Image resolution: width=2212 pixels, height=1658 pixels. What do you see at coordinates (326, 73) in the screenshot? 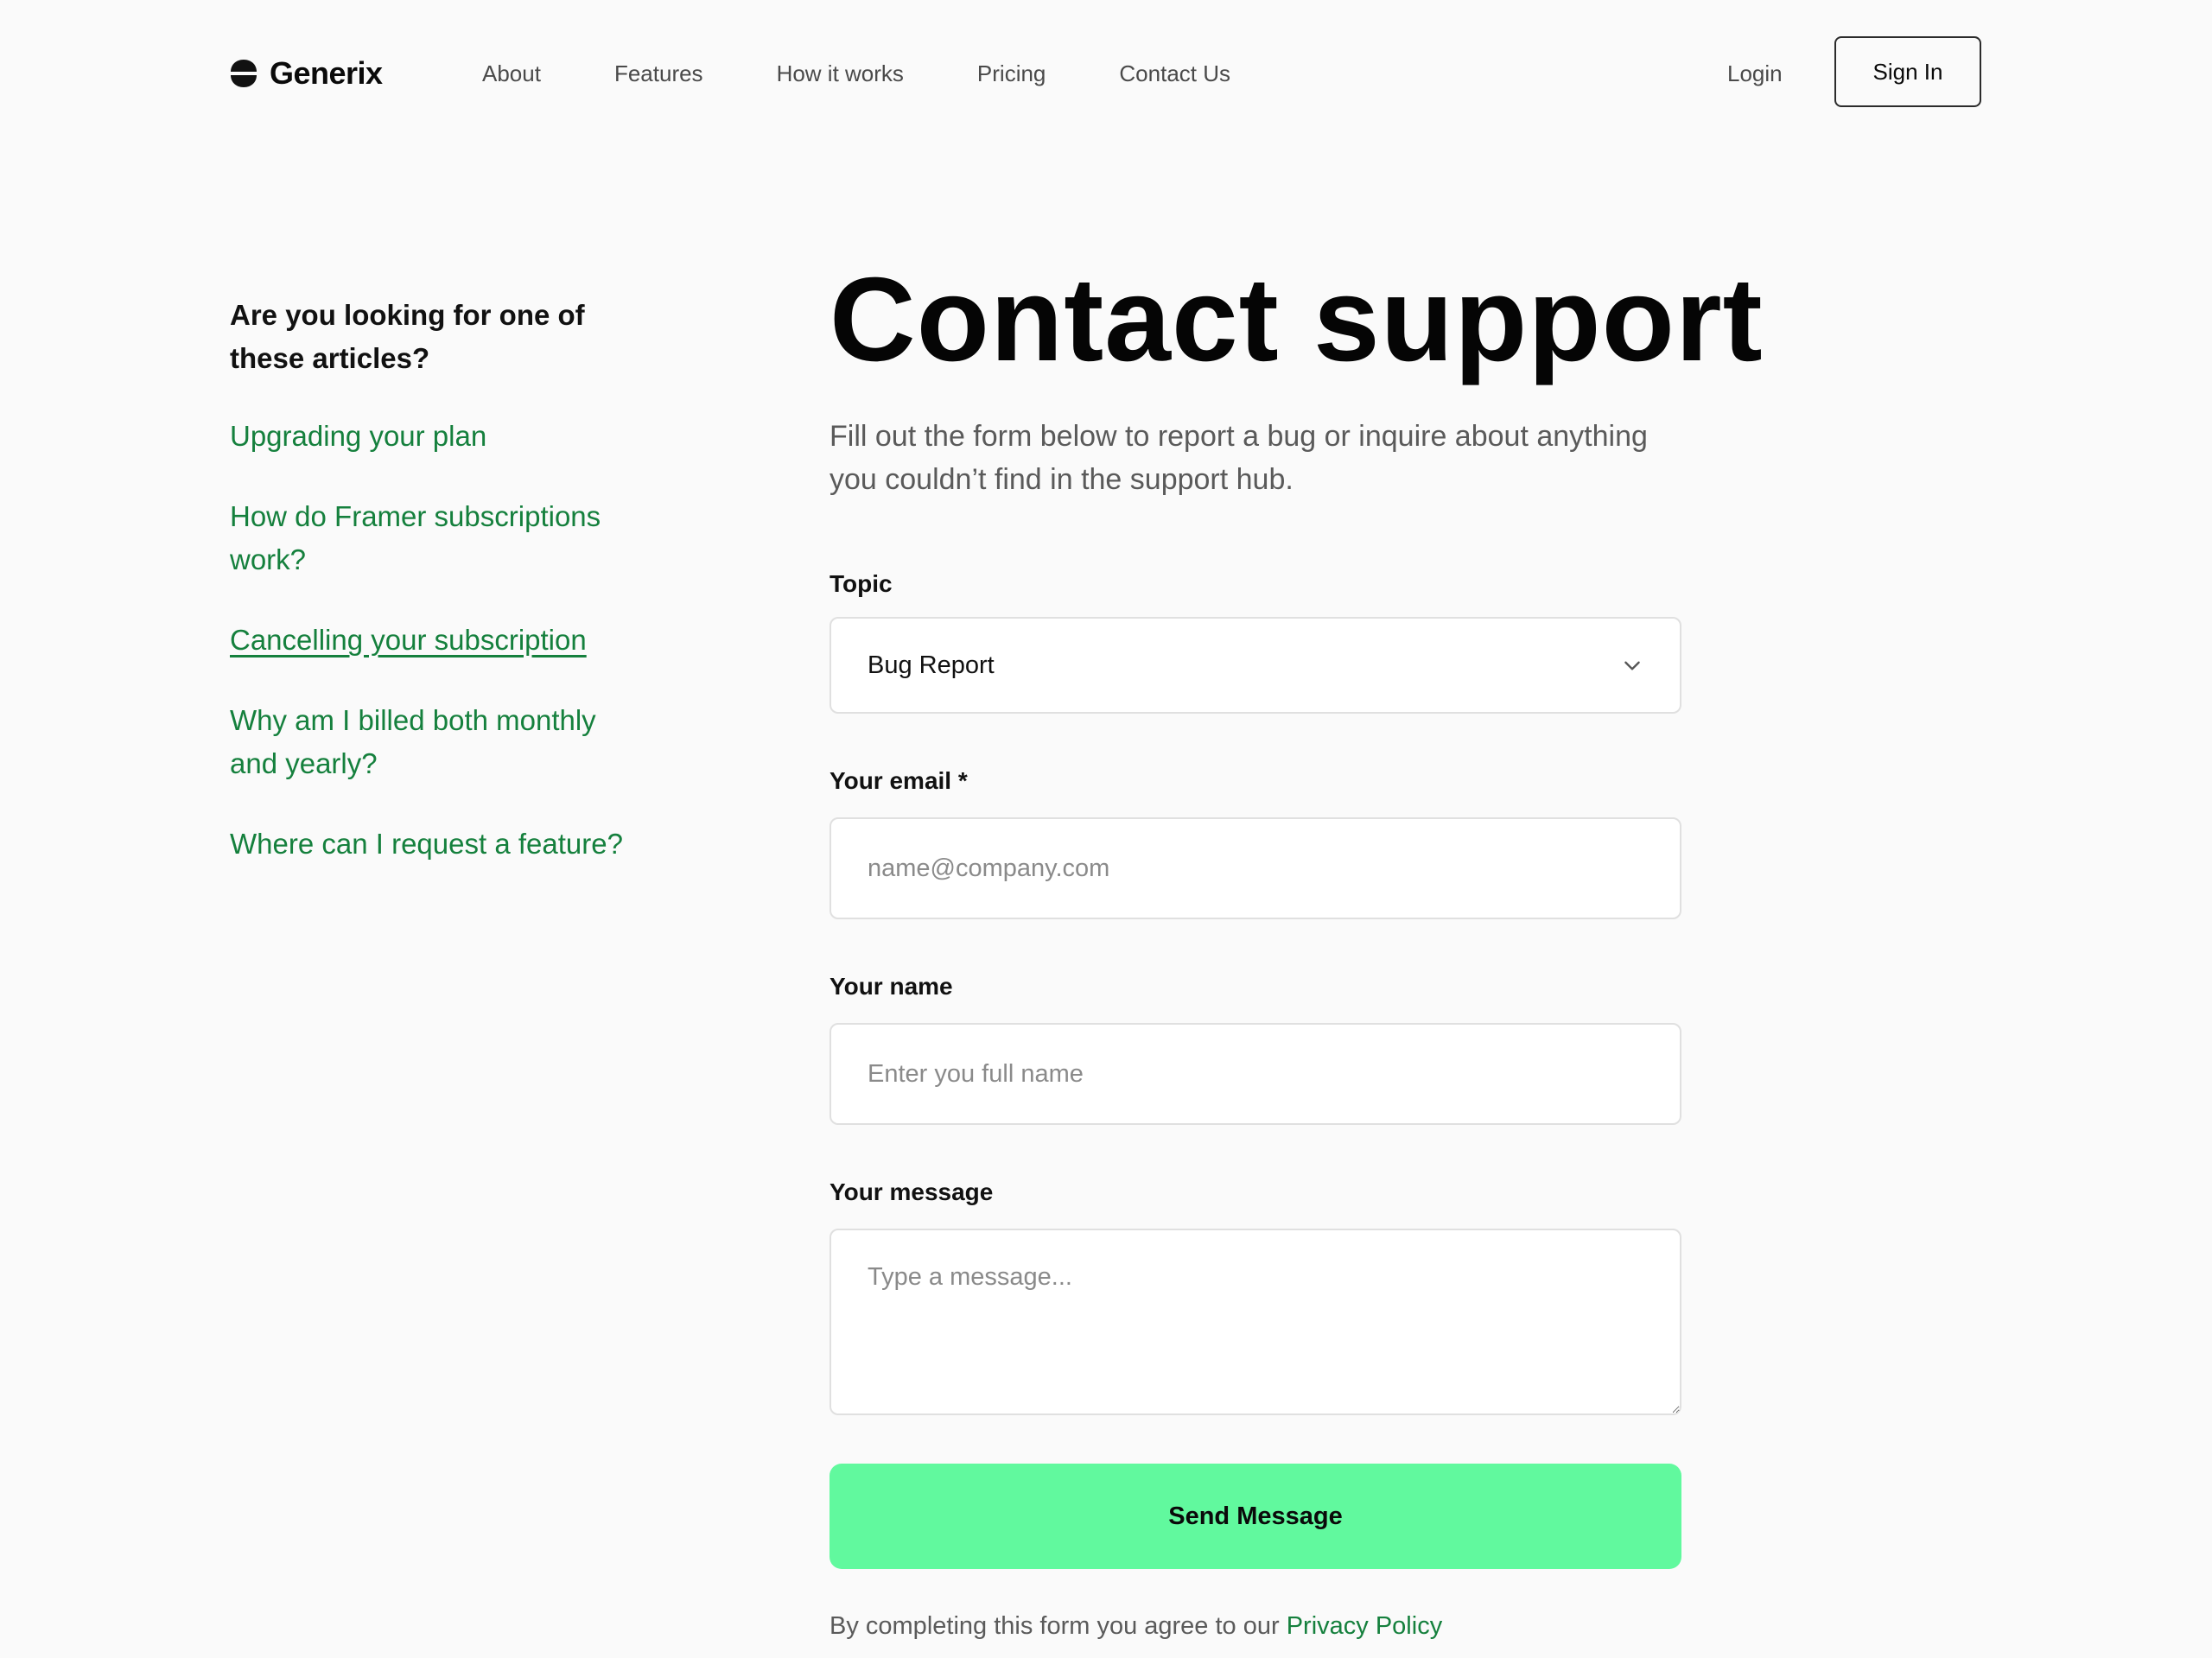
I see `brand-name: Generix` at bounding box center [326, 73].